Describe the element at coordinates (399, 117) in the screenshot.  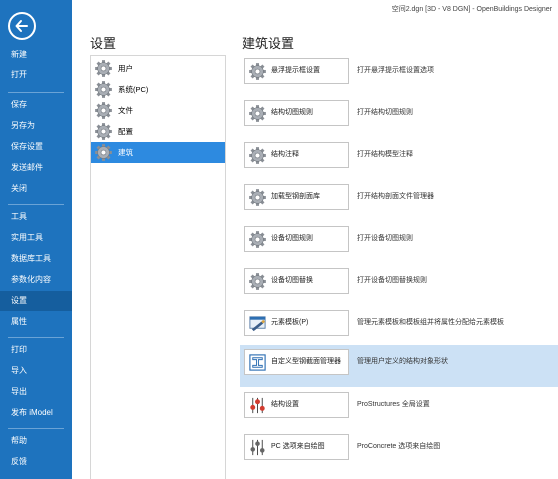
I see `building-row-structure-cut-rules: 结构切图规则 打开结构切图规则` at that location.